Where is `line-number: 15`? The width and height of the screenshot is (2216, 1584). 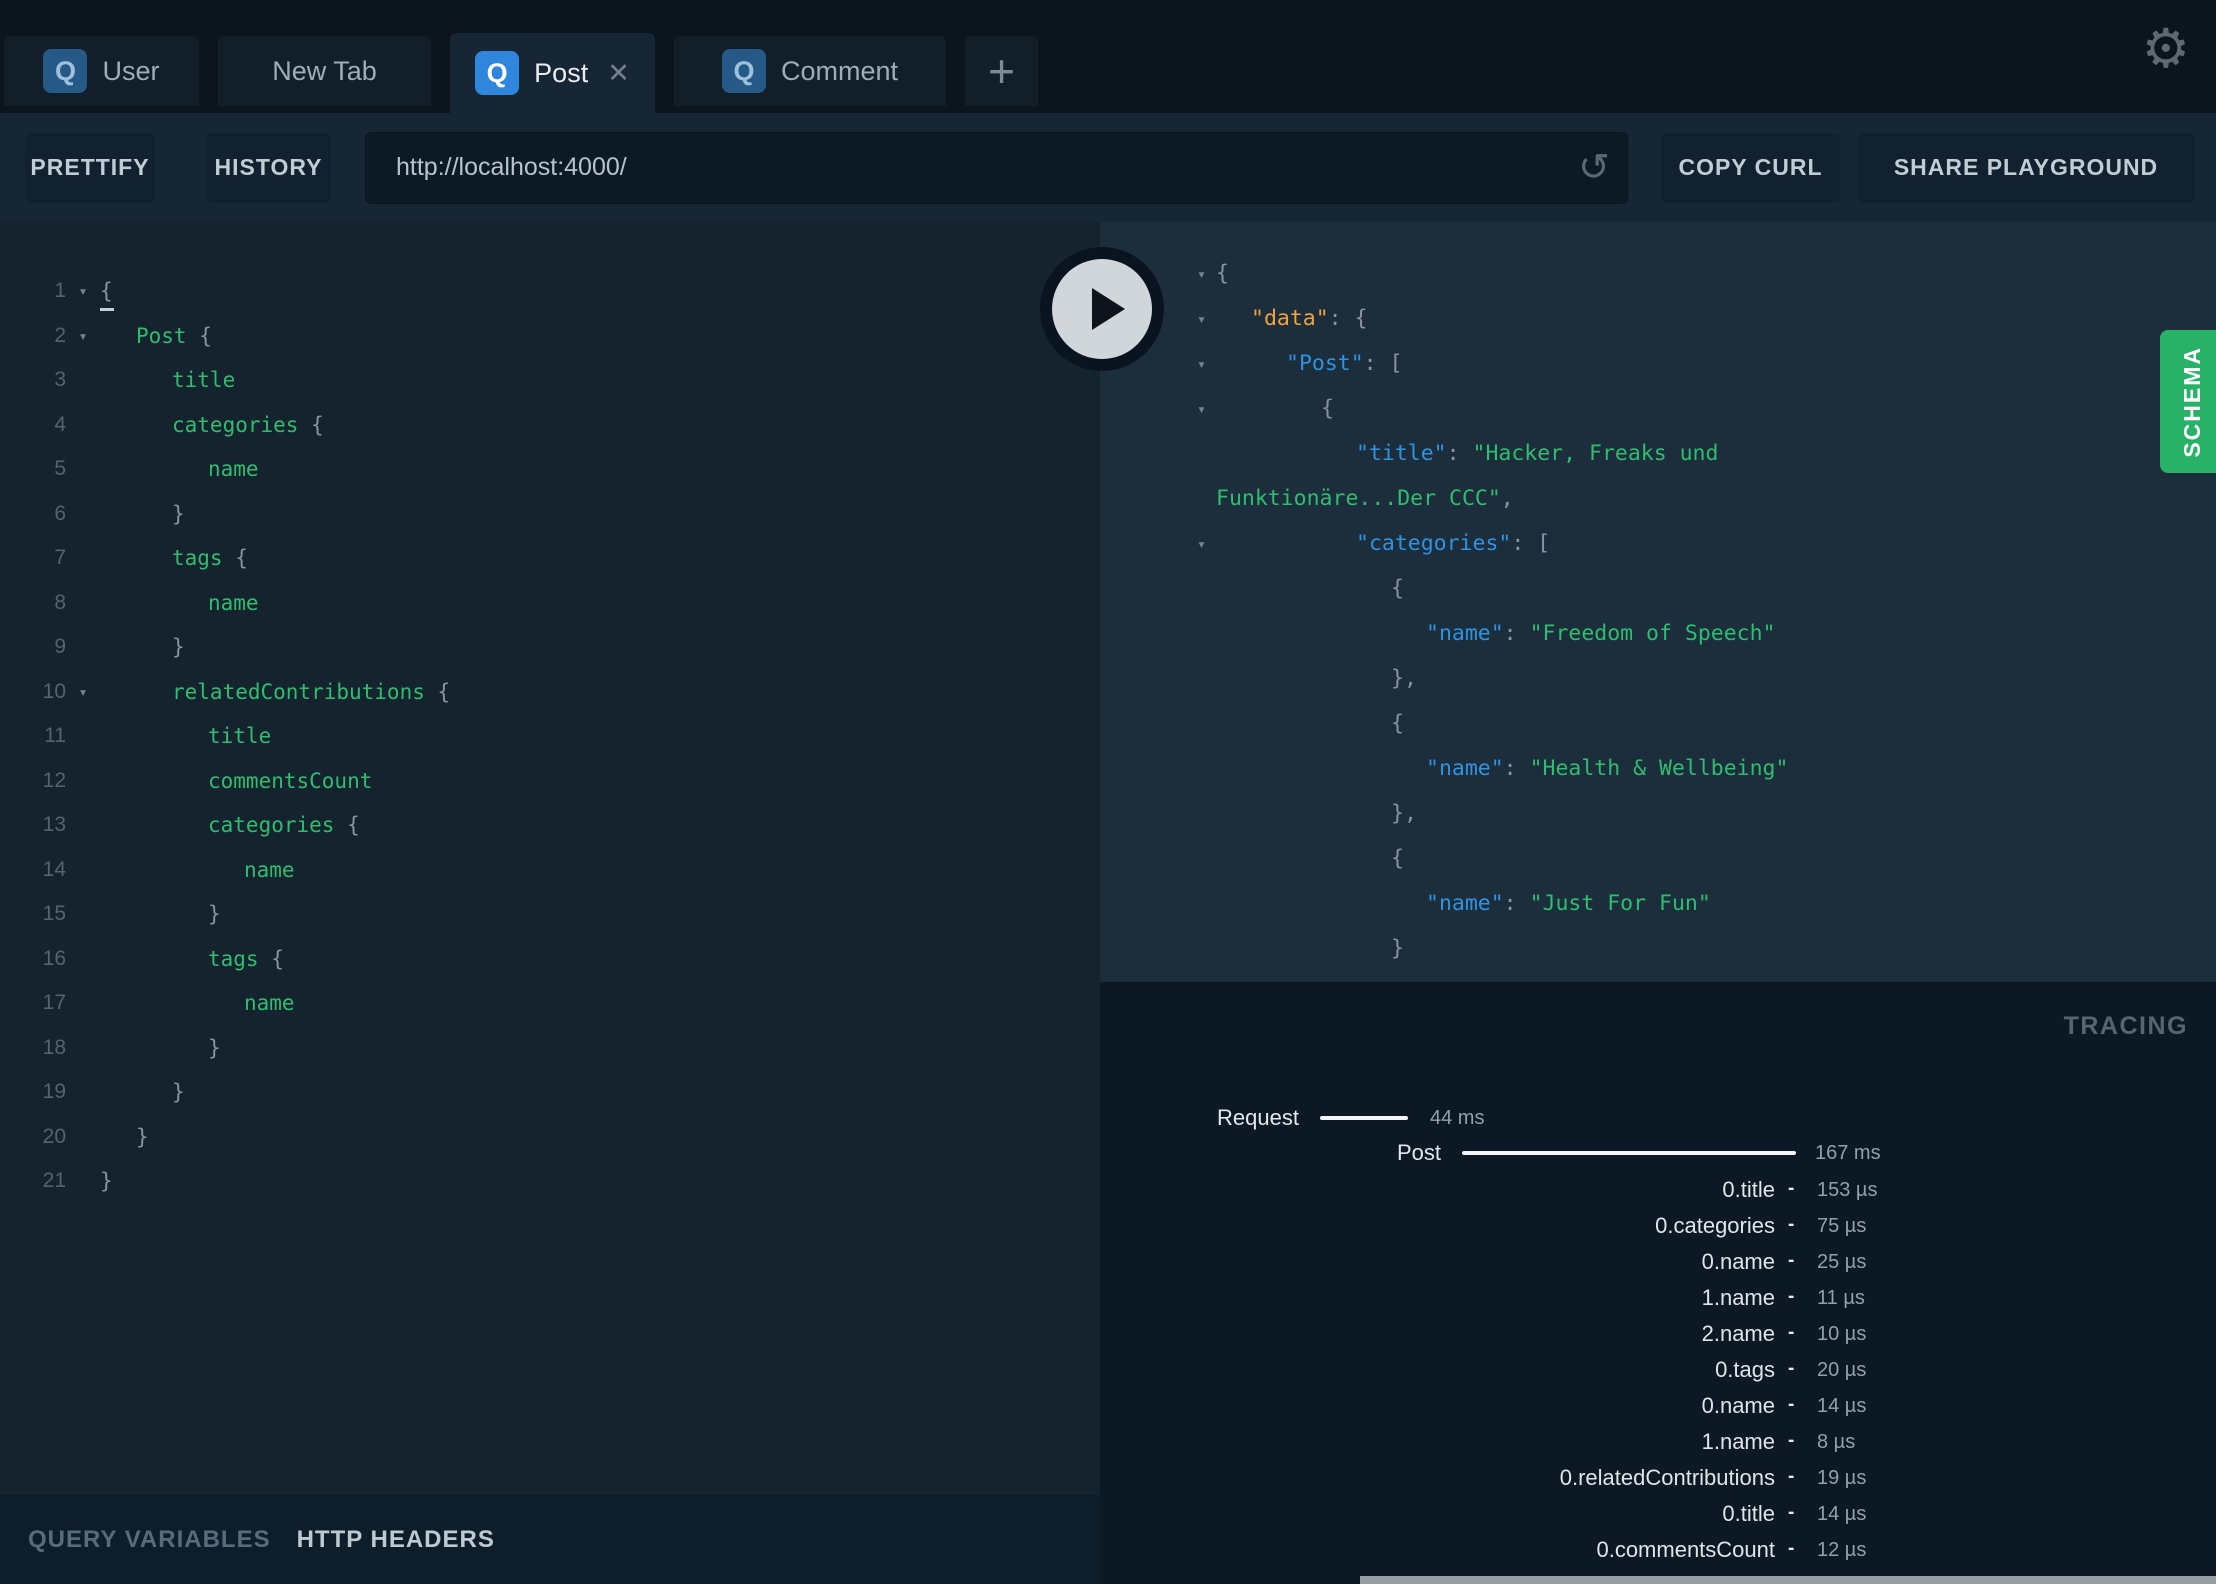 line-number: 15 is located at coordinates (54, 914).